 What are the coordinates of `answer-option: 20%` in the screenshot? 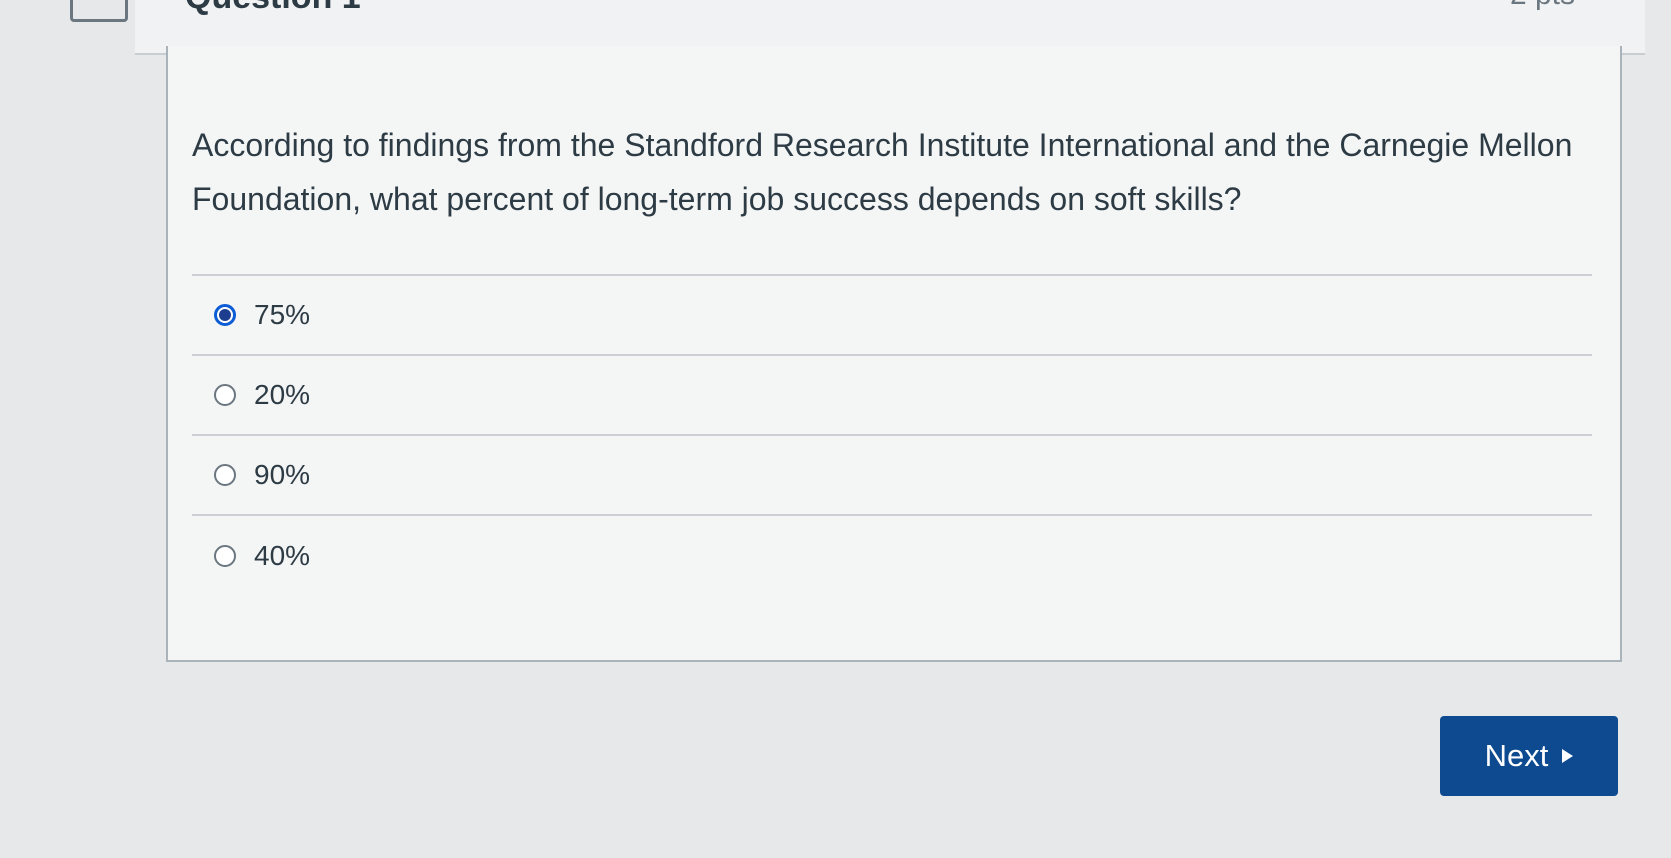 It's located at (892, 396).